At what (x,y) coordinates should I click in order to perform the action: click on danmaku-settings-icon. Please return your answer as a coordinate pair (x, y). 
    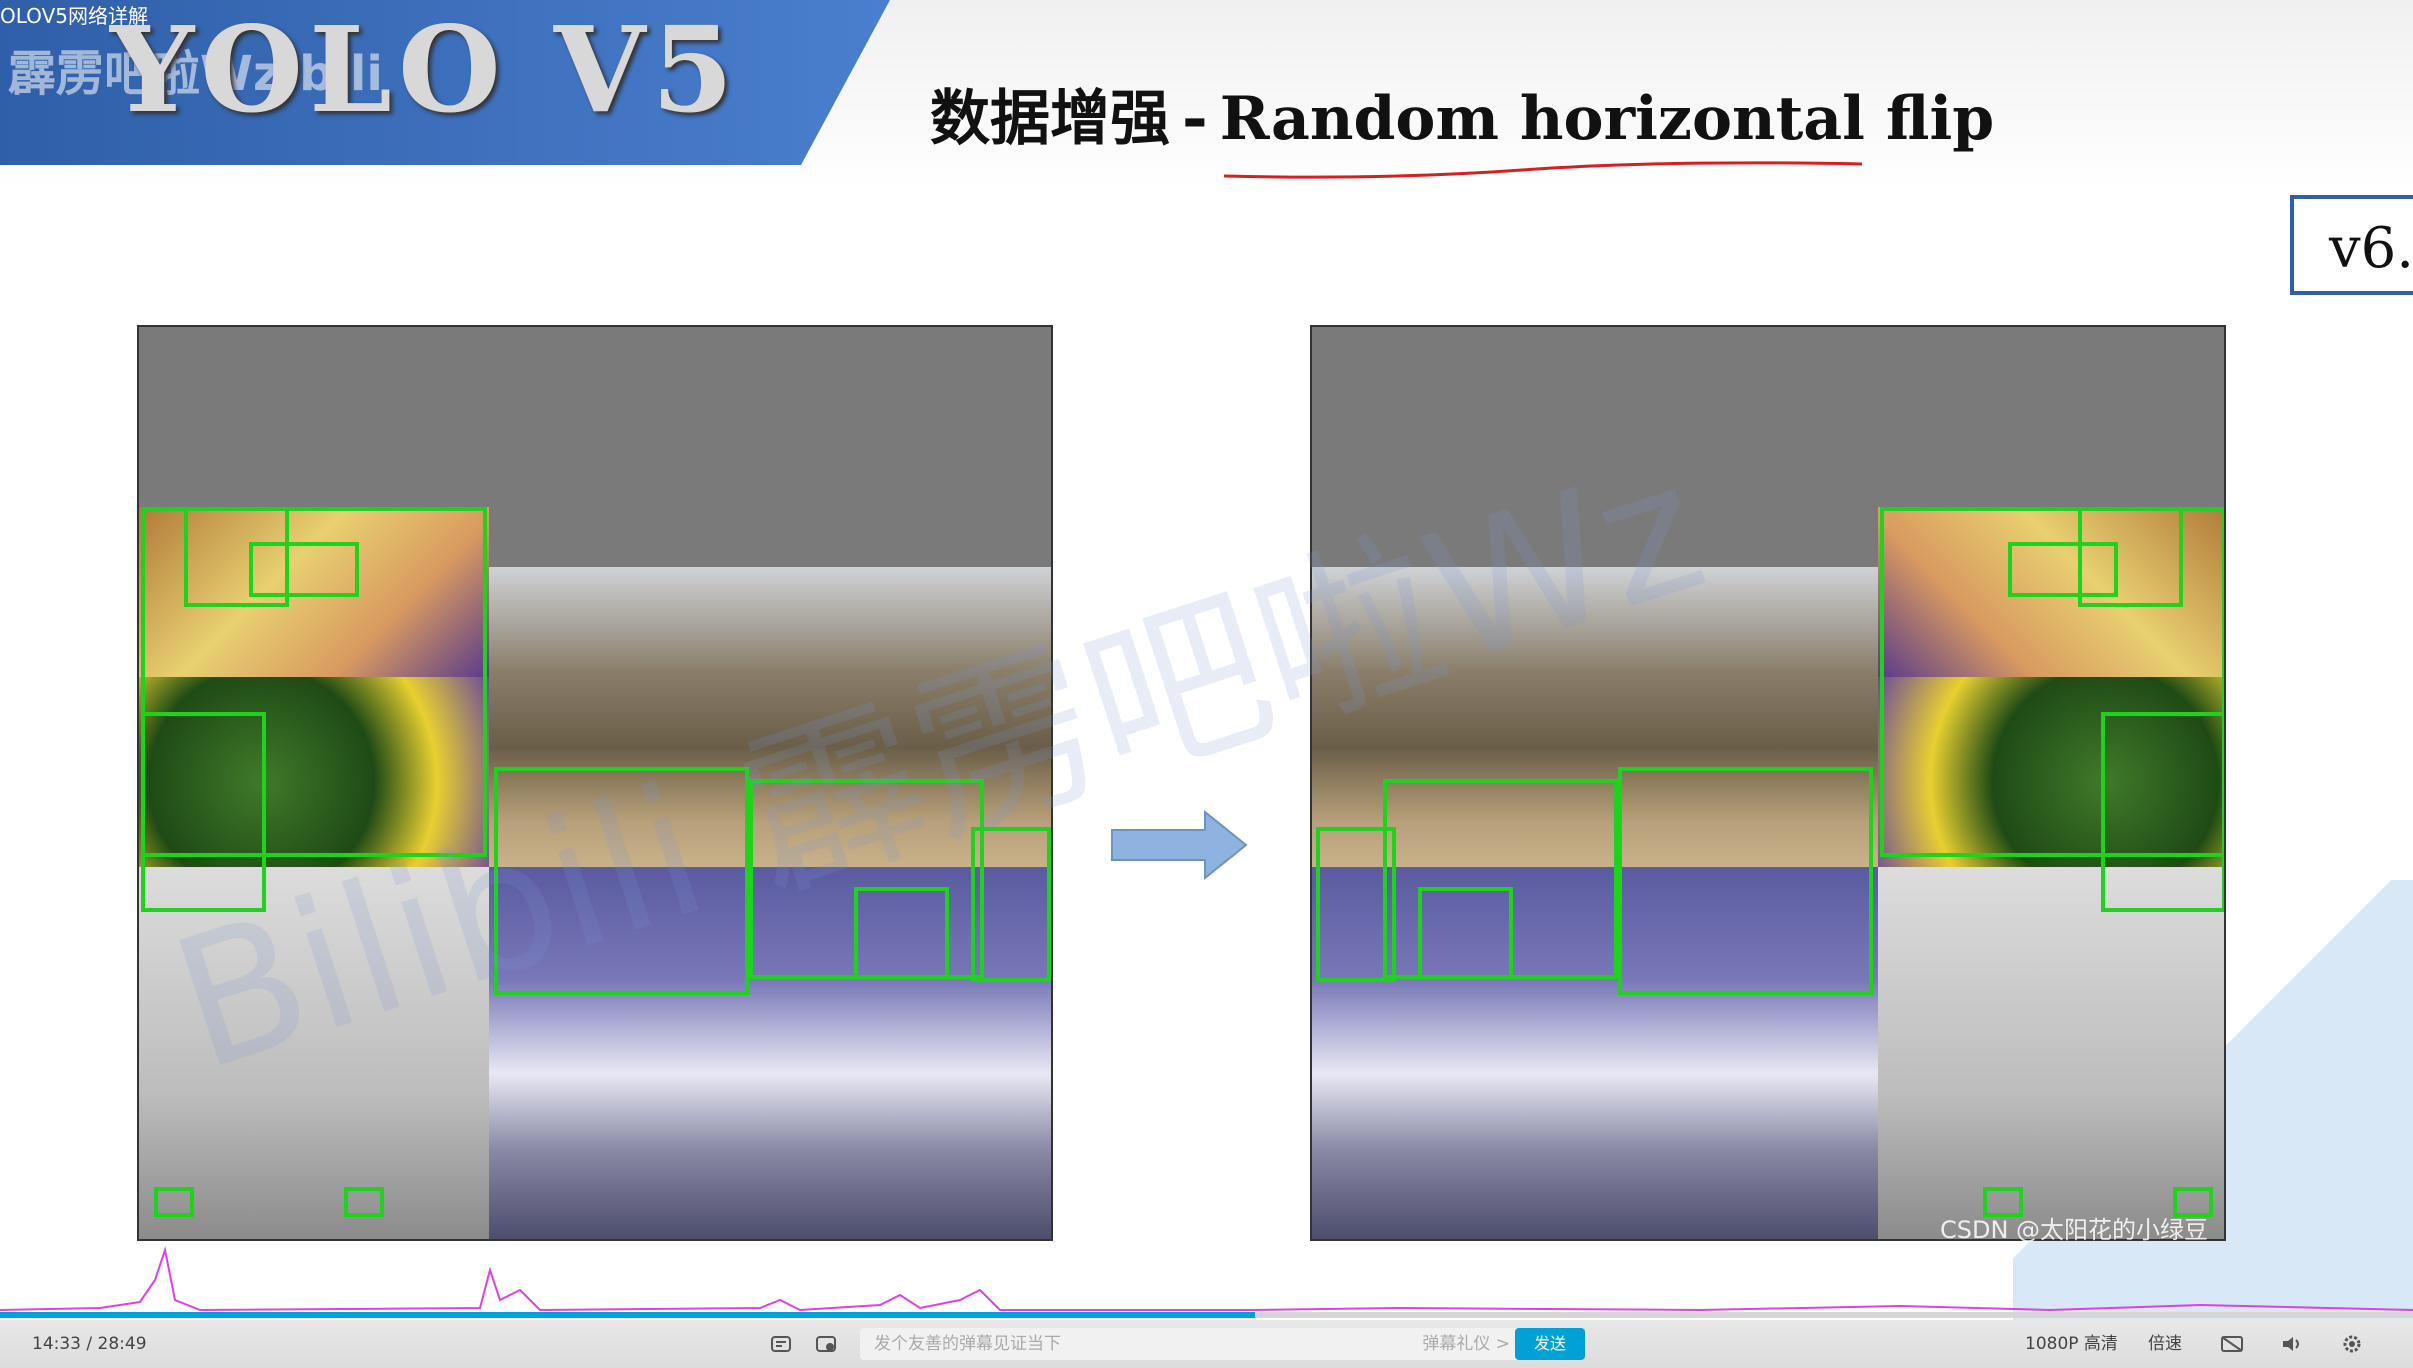
    Looking at the image, I should click on (827, 1344).